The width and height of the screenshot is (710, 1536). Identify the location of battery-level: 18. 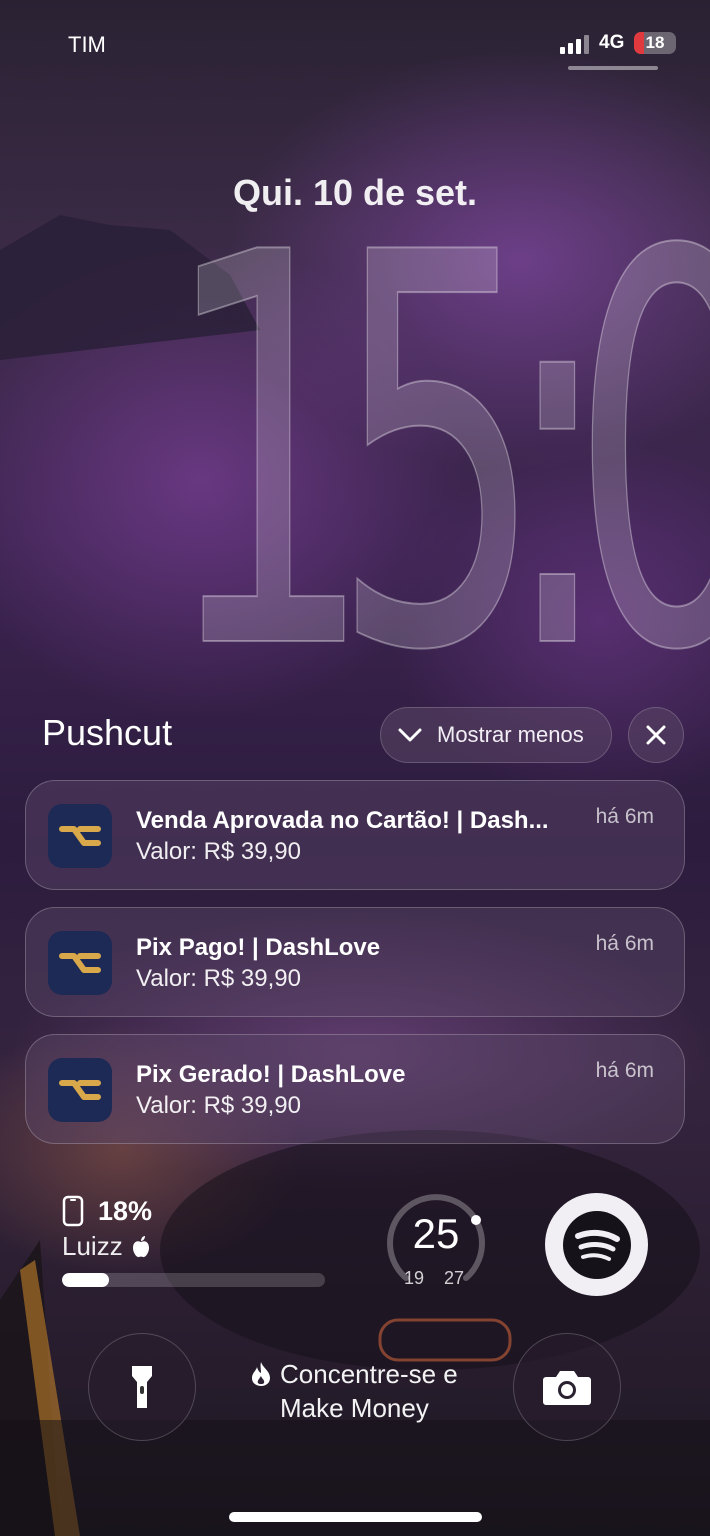
(655, 42).